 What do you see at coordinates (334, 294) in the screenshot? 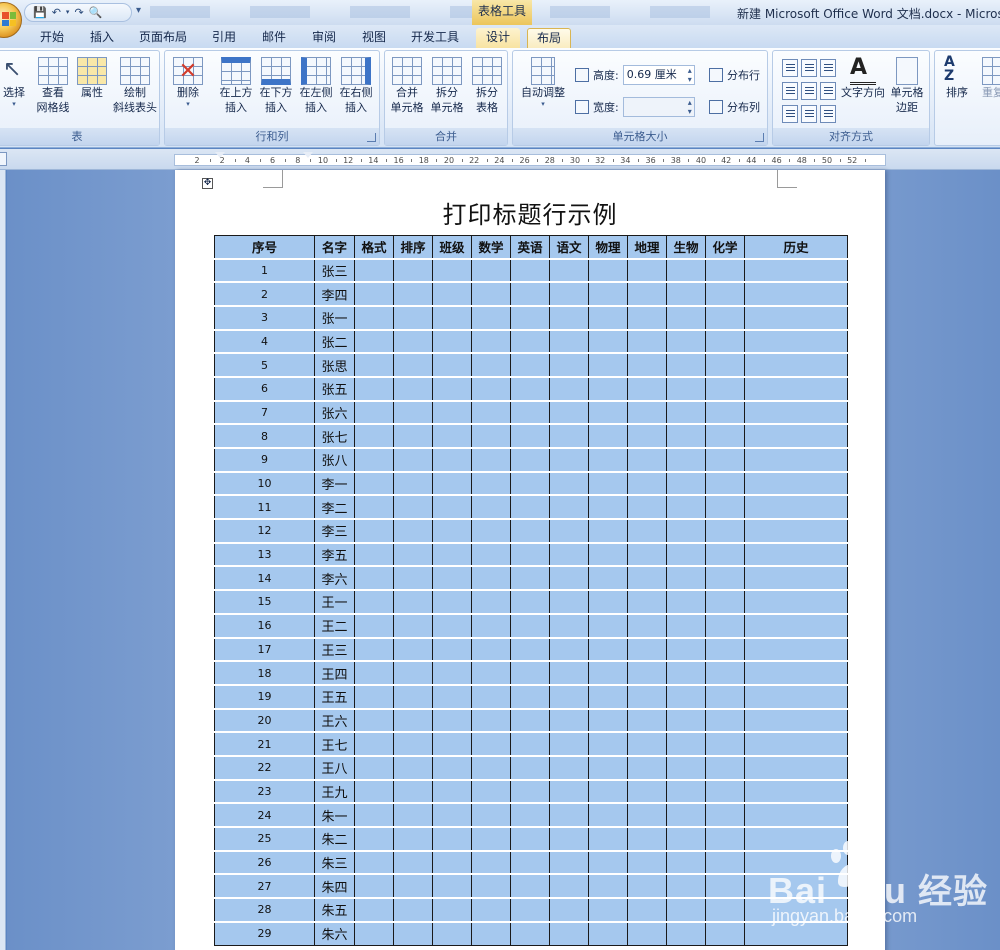
I see `student-name-cell: 李四` at bounding box center [334, 294].